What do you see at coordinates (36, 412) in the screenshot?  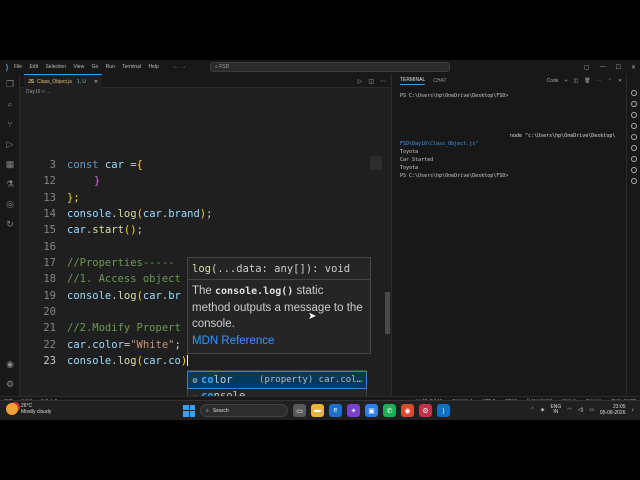 I see `weather-condition: Mostly cloudy` at bounding box center [36, 412].